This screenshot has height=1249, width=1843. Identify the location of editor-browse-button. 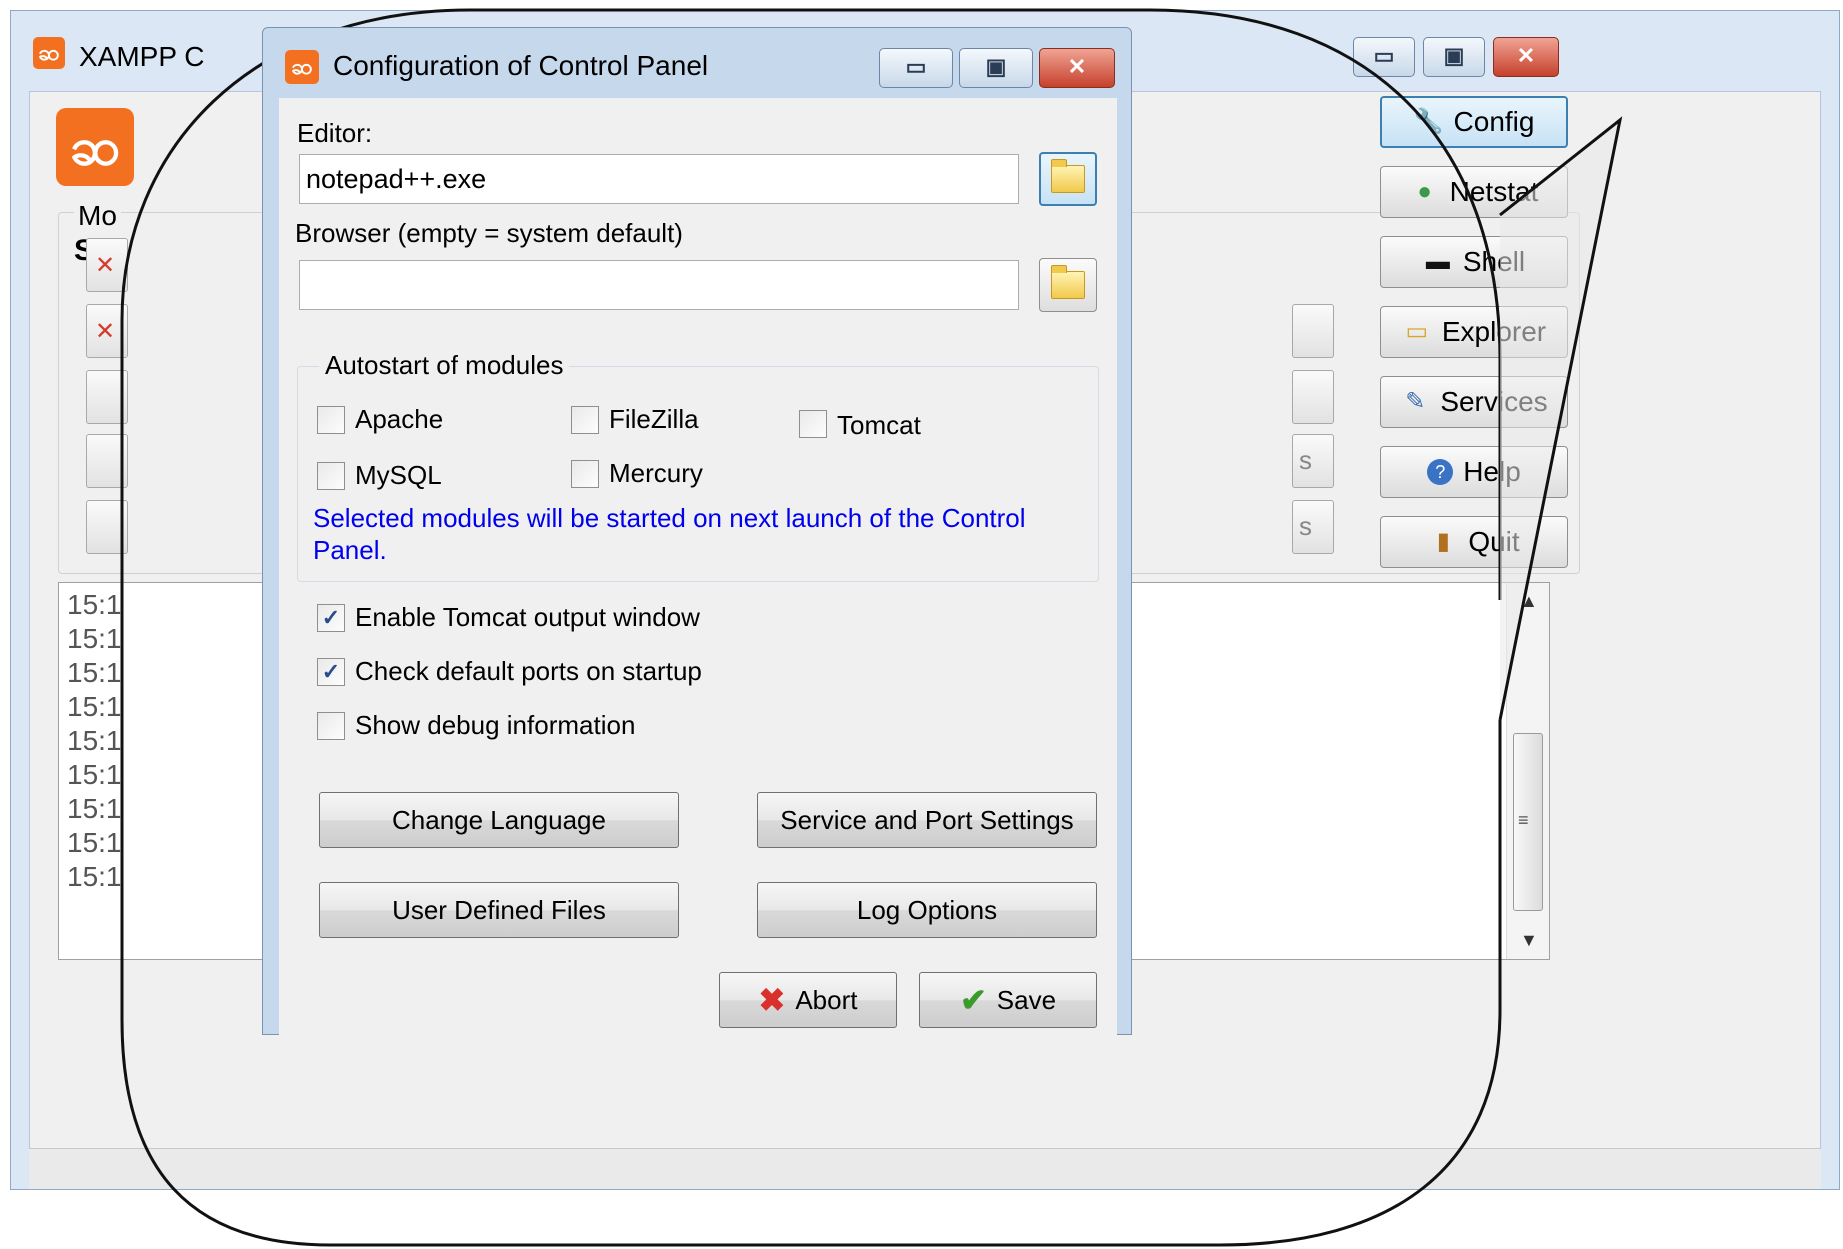
(1068, 179).